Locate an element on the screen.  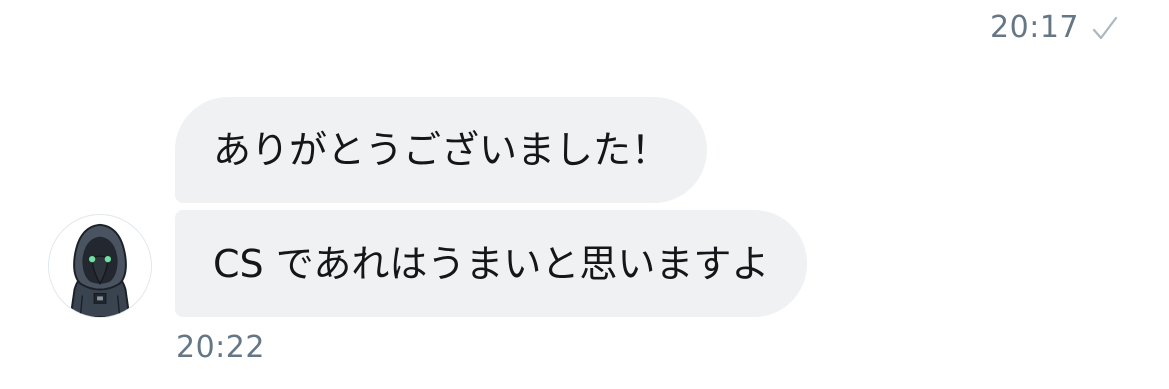
avatar is located at coordinates (100, 266).